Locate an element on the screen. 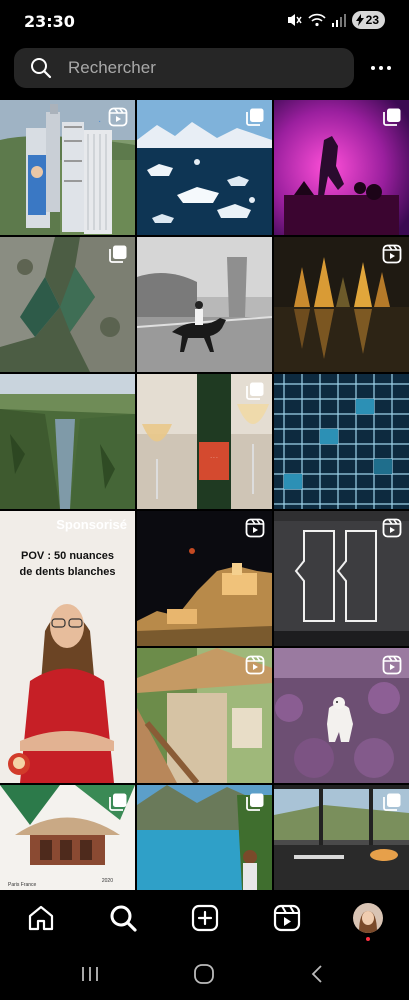 The width and height of the screenshot is (409, 1000). pavilion-year-caption: 2020 is located at coordinates (107, 881).